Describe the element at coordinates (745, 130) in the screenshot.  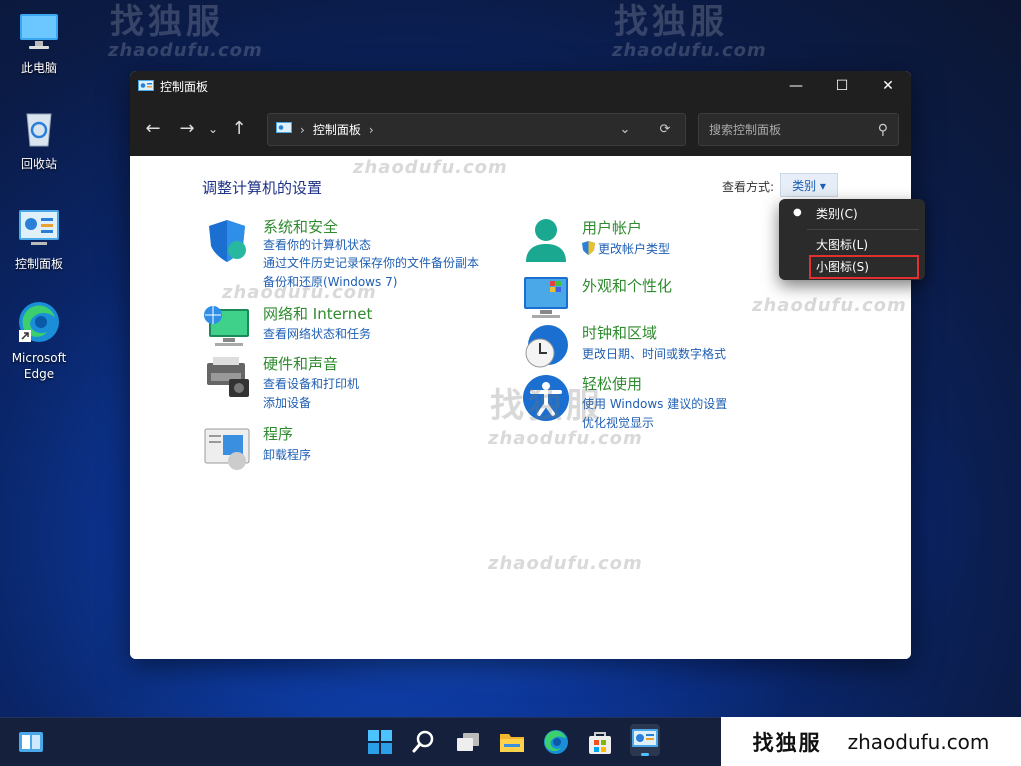
I see `search-placeholder: 搜索控制面板` at that location.